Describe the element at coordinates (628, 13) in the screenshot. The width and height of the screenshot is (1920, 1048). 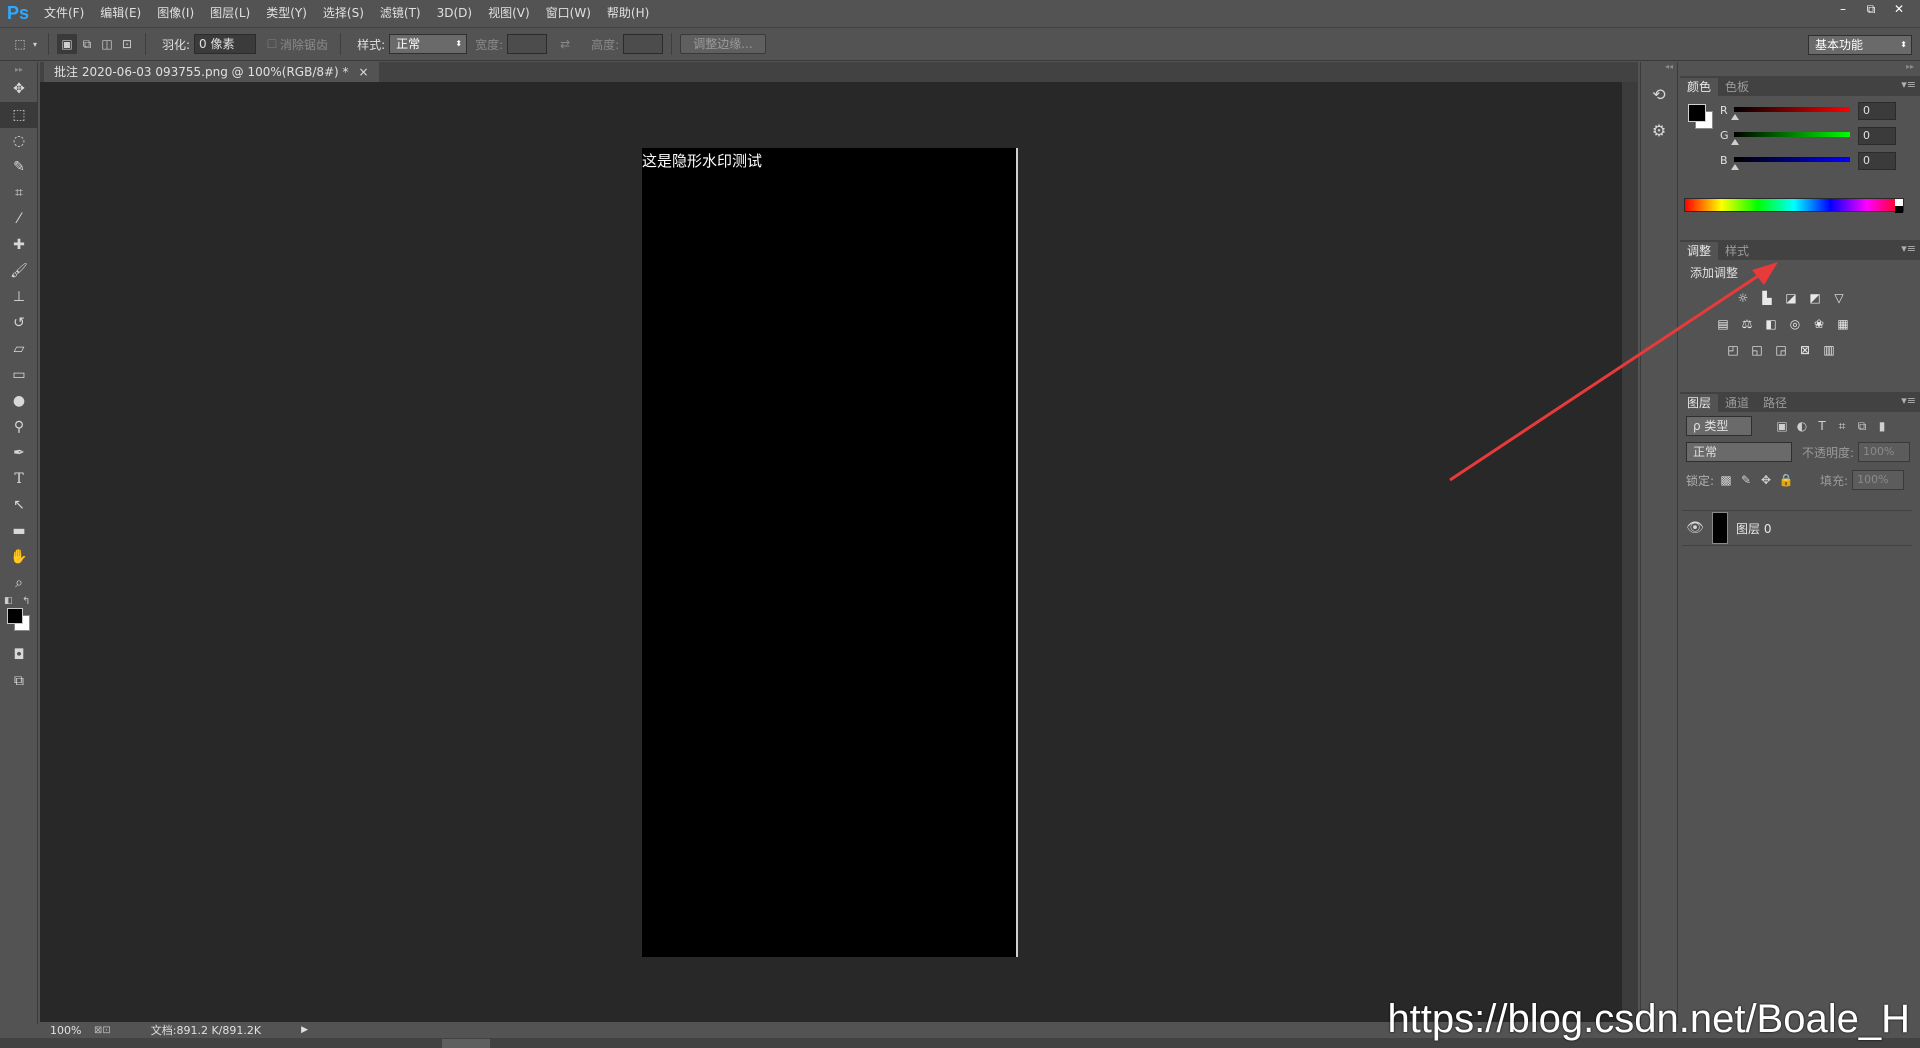
I see `menu-help: 帮助(H)` at that location.